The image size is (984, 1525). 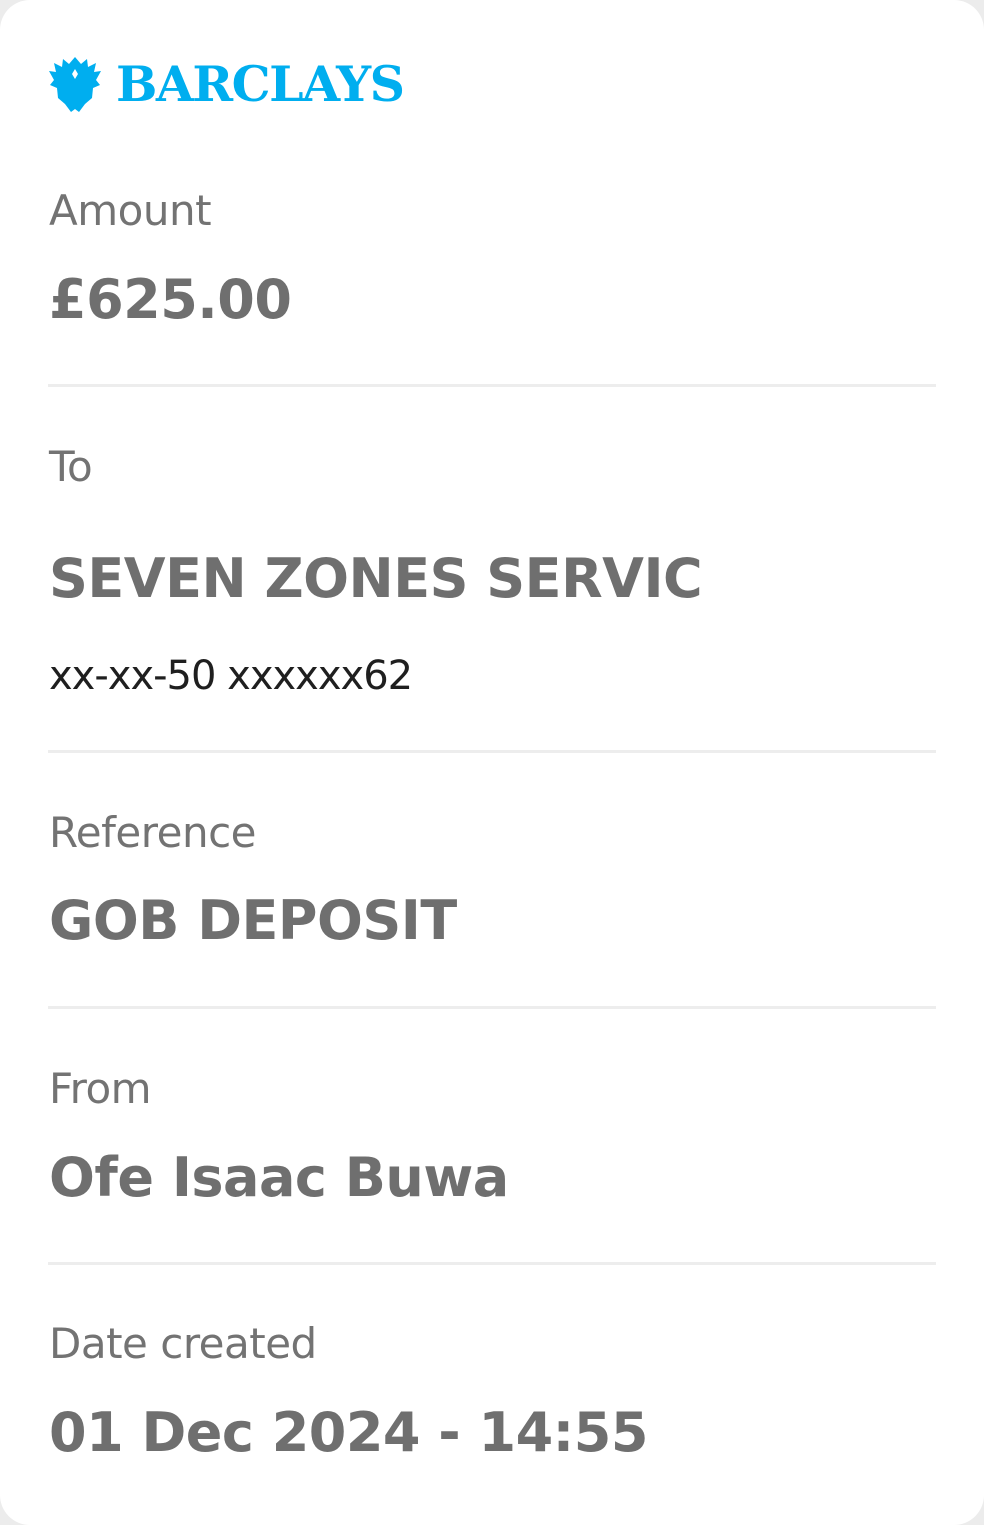 I want to click on recipient-account: xx-xx-50 xxxxxx62, so click(x=231, y=676).